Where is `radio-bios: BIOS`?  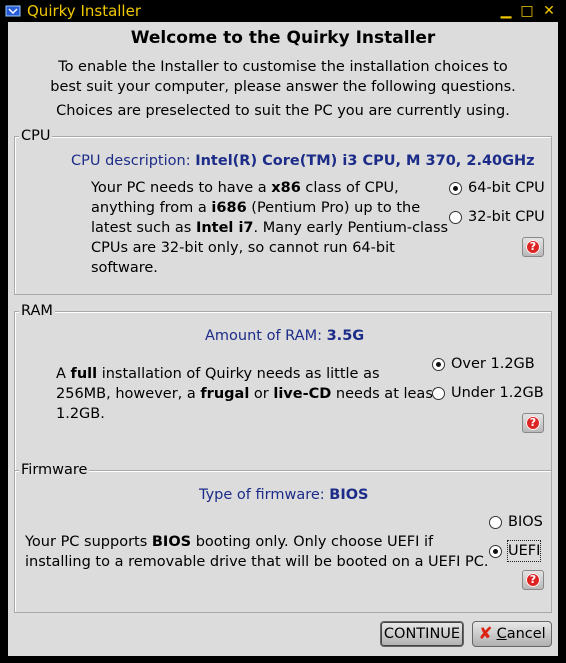
radio-bios: BIOS is located at coordinates (516, 522).